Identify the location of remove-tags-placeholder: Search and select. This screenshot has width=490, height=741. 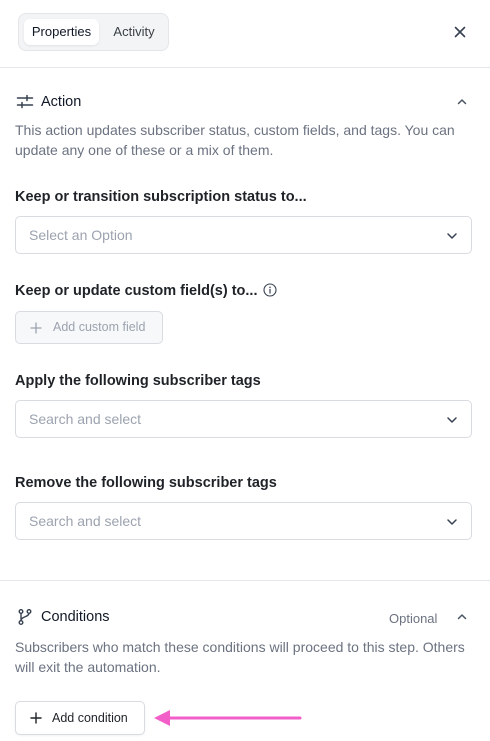
(85, 521).